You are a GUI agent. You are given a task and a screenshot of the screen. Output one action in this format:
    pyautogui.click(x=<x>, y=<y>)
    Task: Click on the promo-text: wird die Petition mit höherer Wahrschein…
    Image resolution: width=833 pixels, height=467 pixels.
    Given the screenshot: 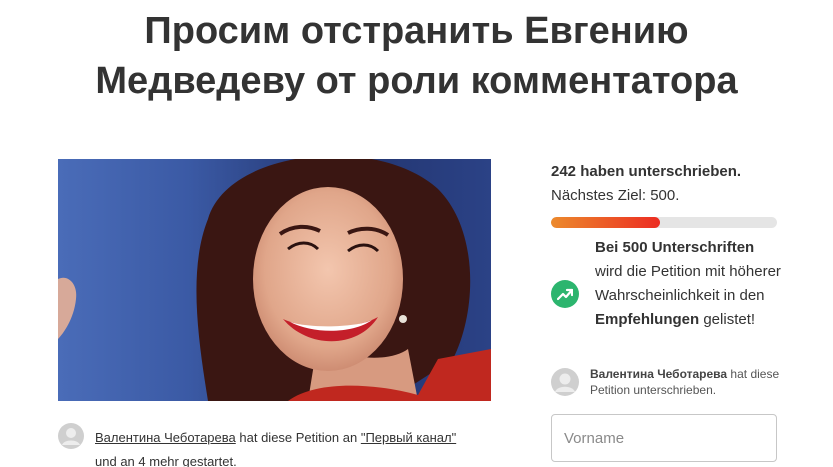 What is the action you would take?
    pyautogui.click(x=688, y=283)
    